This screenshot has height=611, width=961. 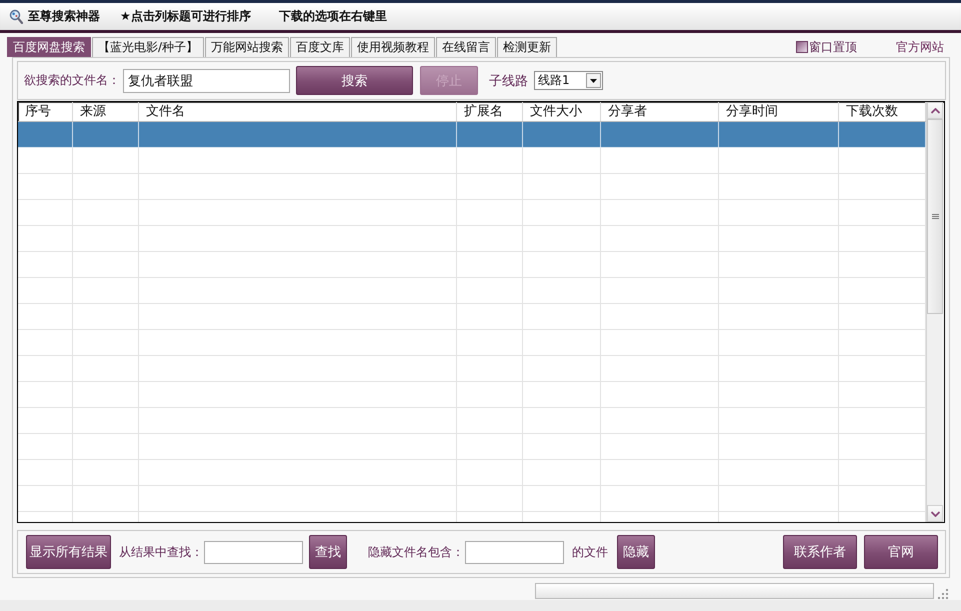 I want to click on column-header: 扩展名, so click(x=490, y=111).